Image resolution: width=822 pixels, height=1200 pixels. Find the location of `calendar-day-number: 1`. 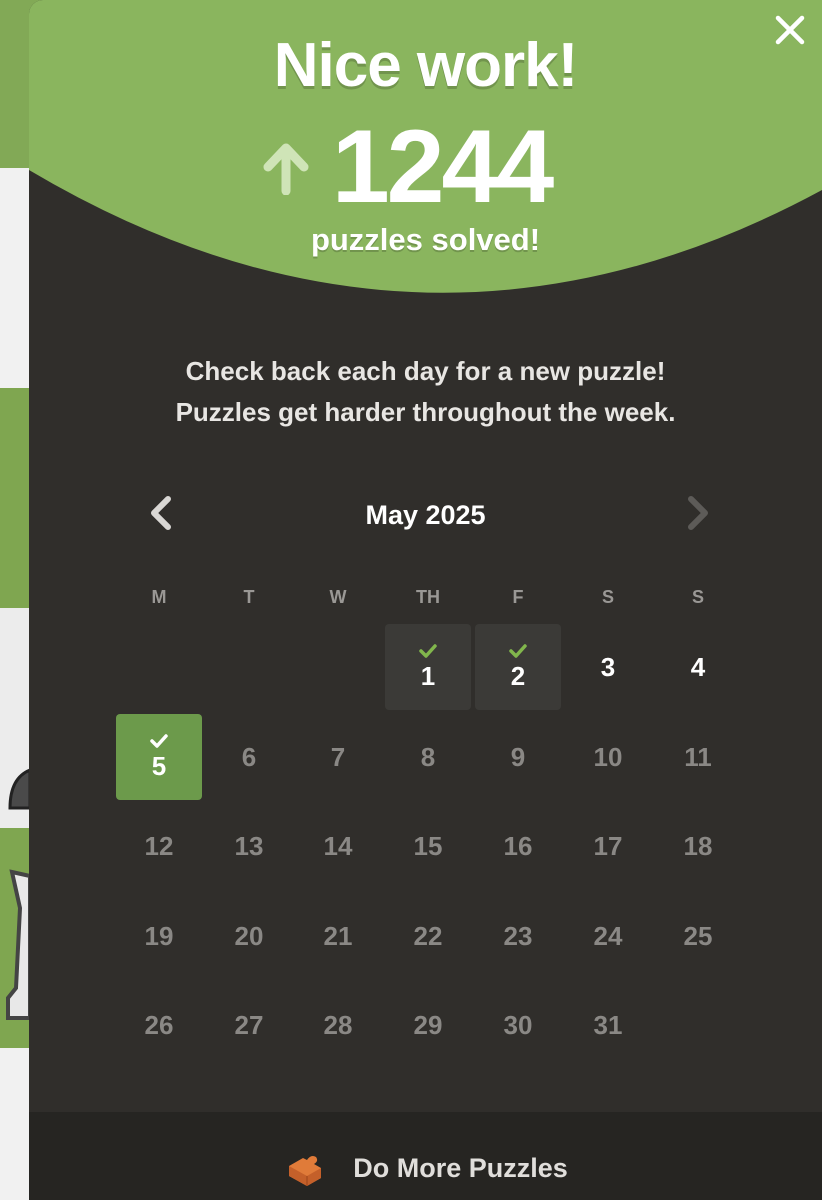

calendar-day-number: 1 is located at coordinates (428, 676).